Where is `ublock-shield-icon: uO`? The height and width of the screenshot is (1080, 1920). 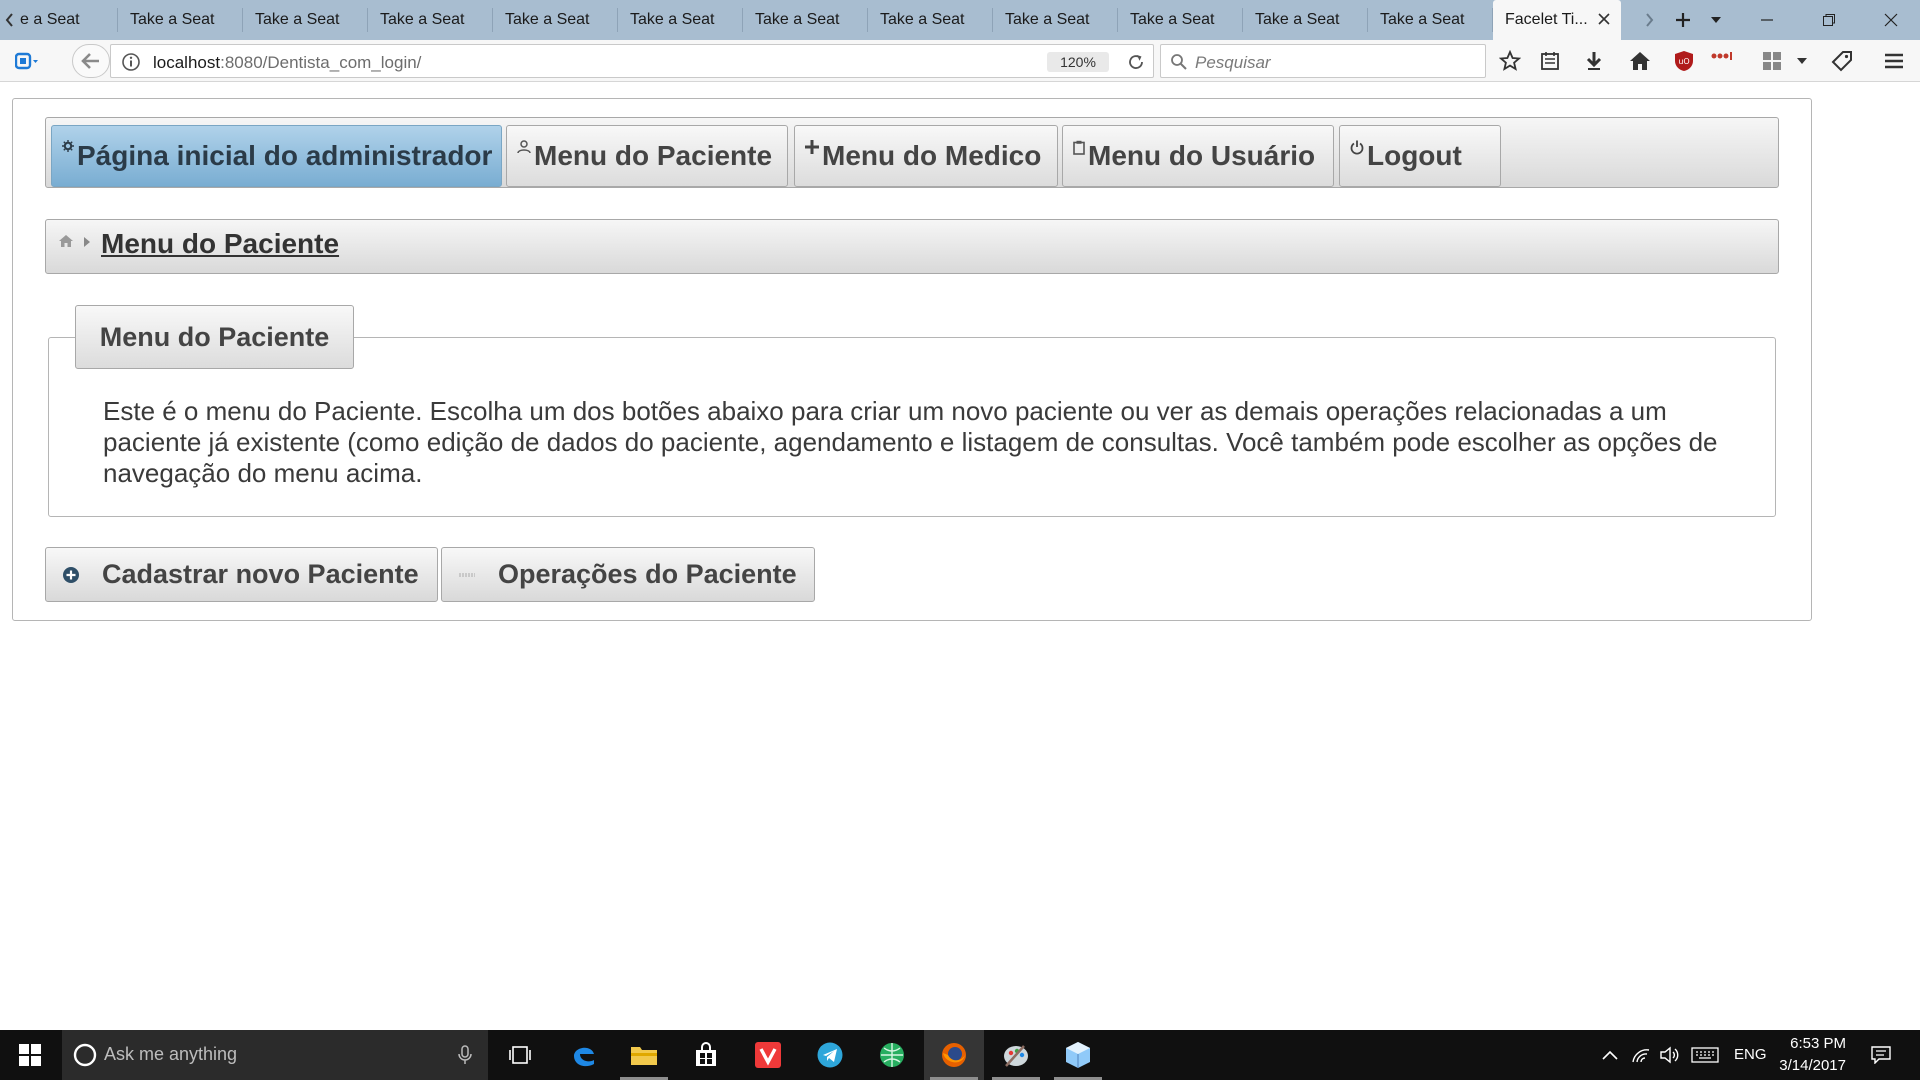 ublock-shield-icon: uO is located at coordinates (1684, 61).